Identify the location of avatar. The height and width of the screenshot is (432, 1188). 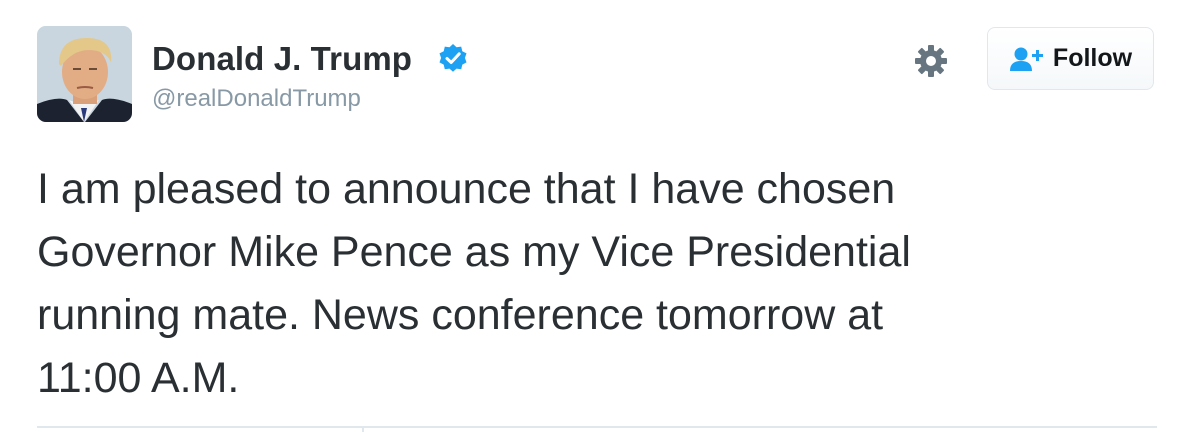
(84, 74).